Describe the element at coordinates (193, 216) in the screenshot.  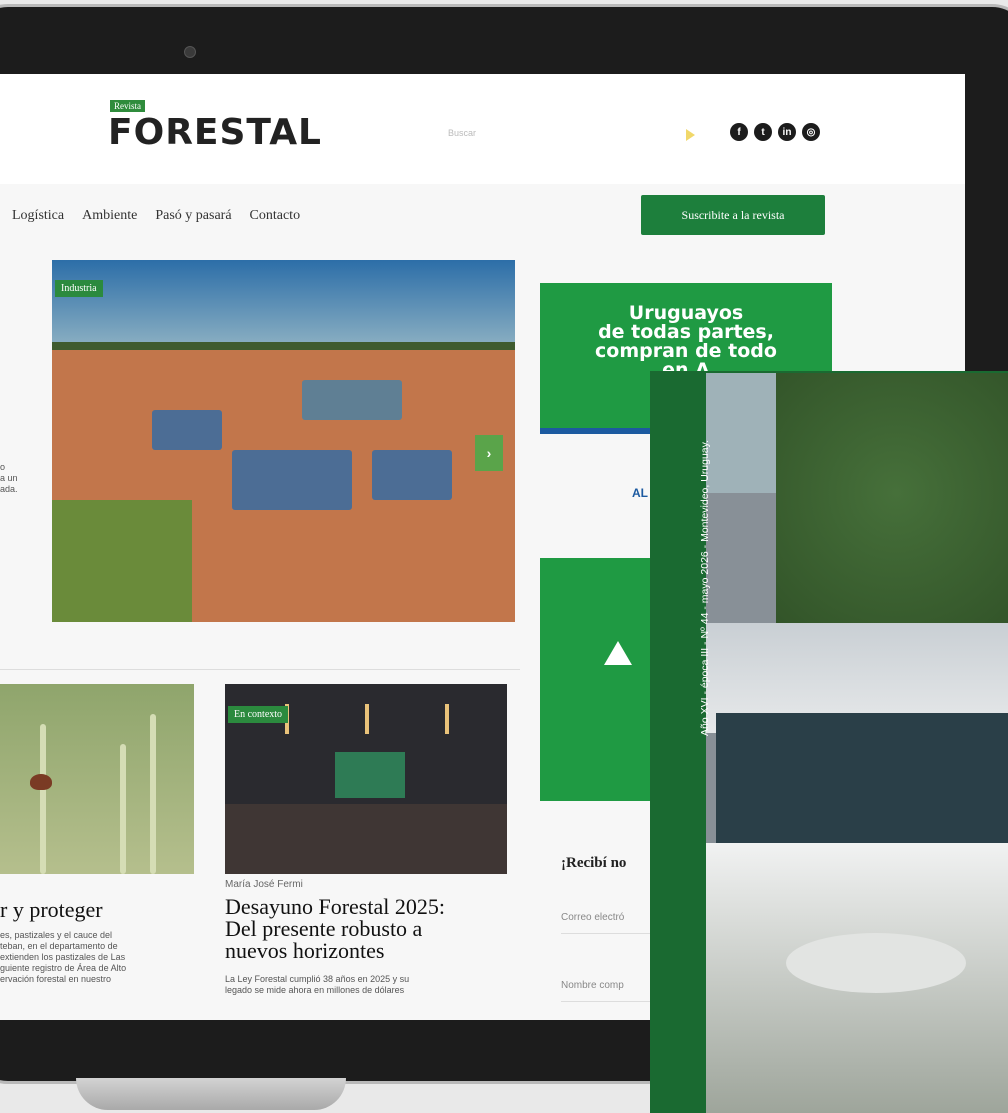
I see `nav-item-paso-y-pasara: Pasó y pasará` at that location.